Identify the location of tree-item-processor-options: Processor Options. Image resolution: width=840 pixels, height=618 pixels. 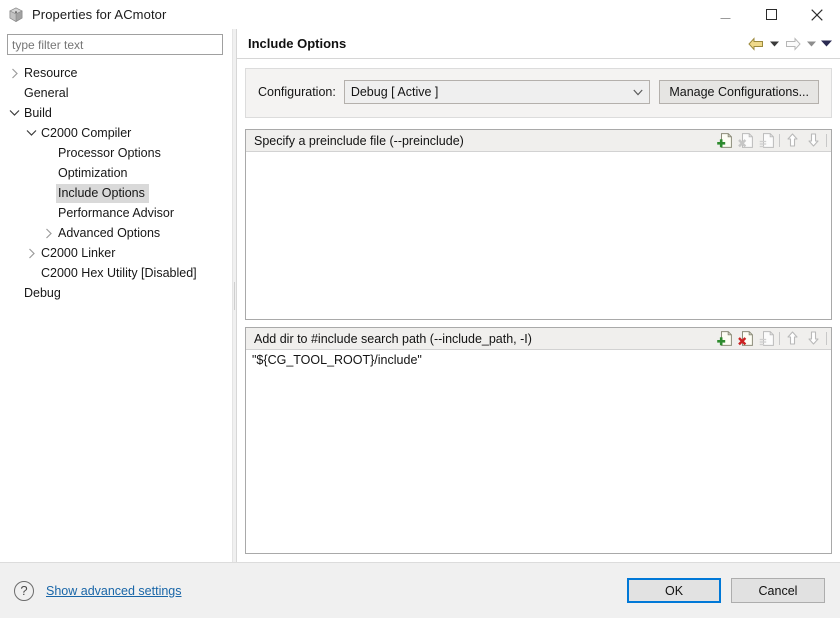
(116, 153).